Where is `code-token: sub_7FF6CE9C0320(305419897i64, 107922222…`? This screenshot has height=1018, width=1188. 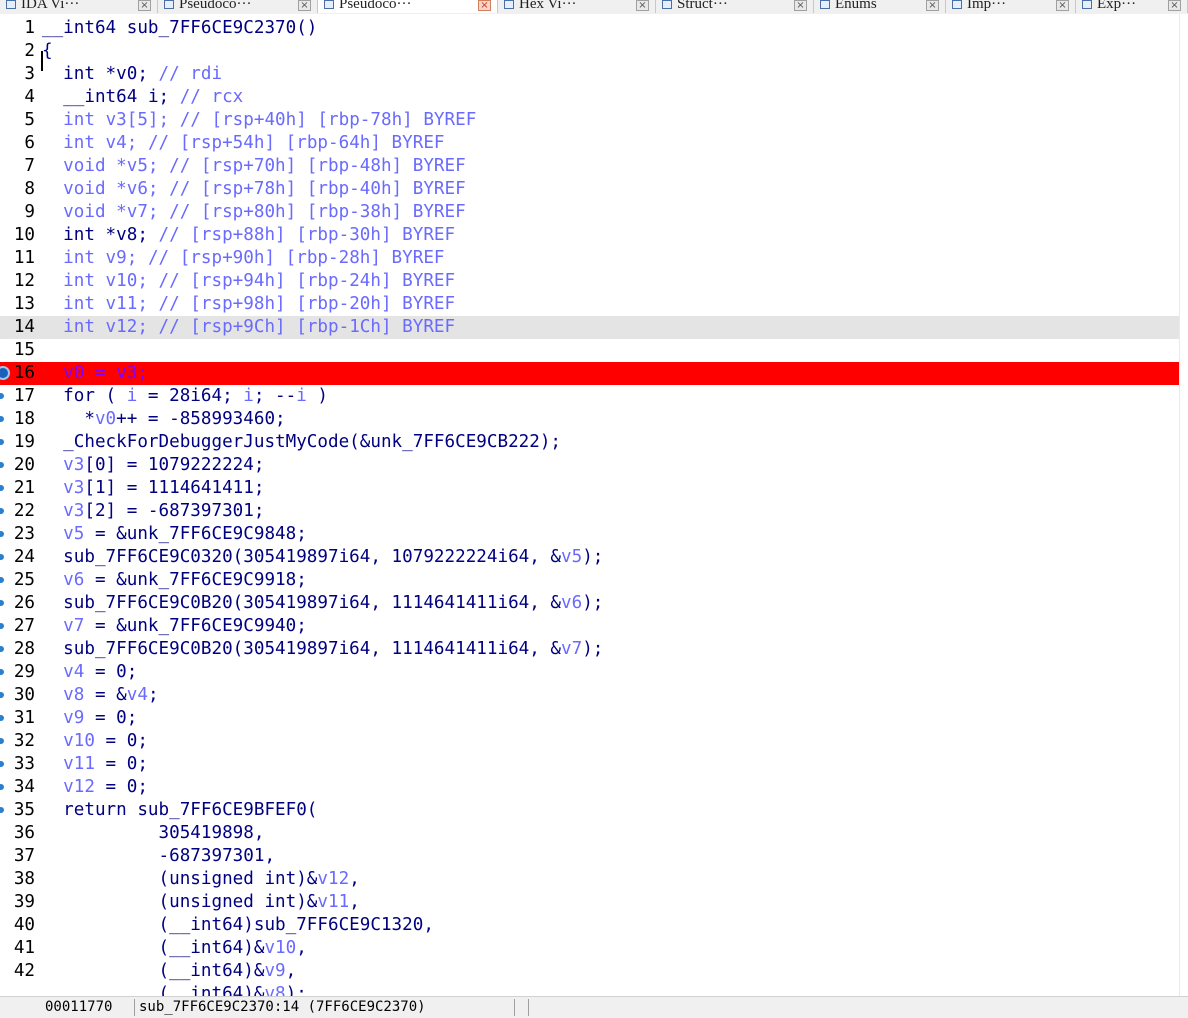
code-token: sub_7FF6CE9C0320(305419897i64, 107922222… is located at coordinates (302, 557).